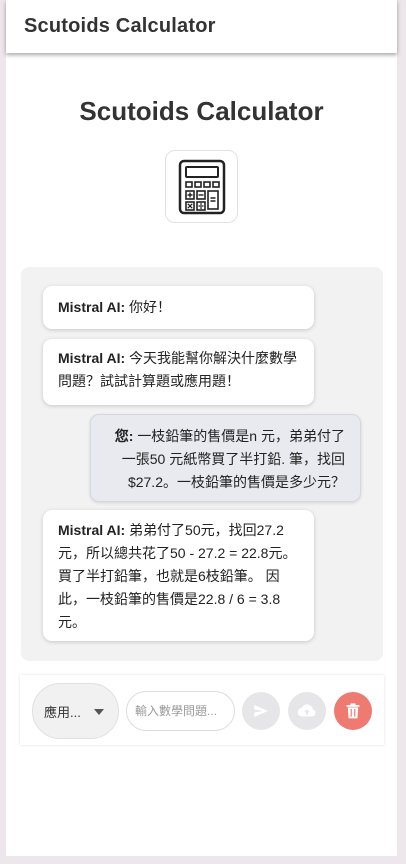 The height and width of the screenshot is (864, 406). I want to click on page-title: Scutoids Calculator, so click(201, 111).